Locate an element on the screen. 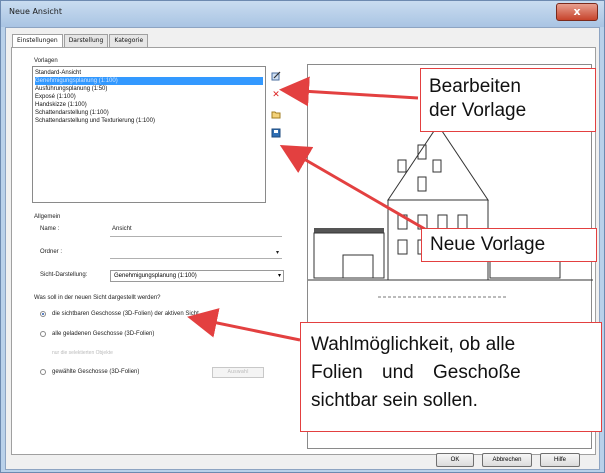  callout-line: Neue Vorlage is located at coordinates (488, 244).